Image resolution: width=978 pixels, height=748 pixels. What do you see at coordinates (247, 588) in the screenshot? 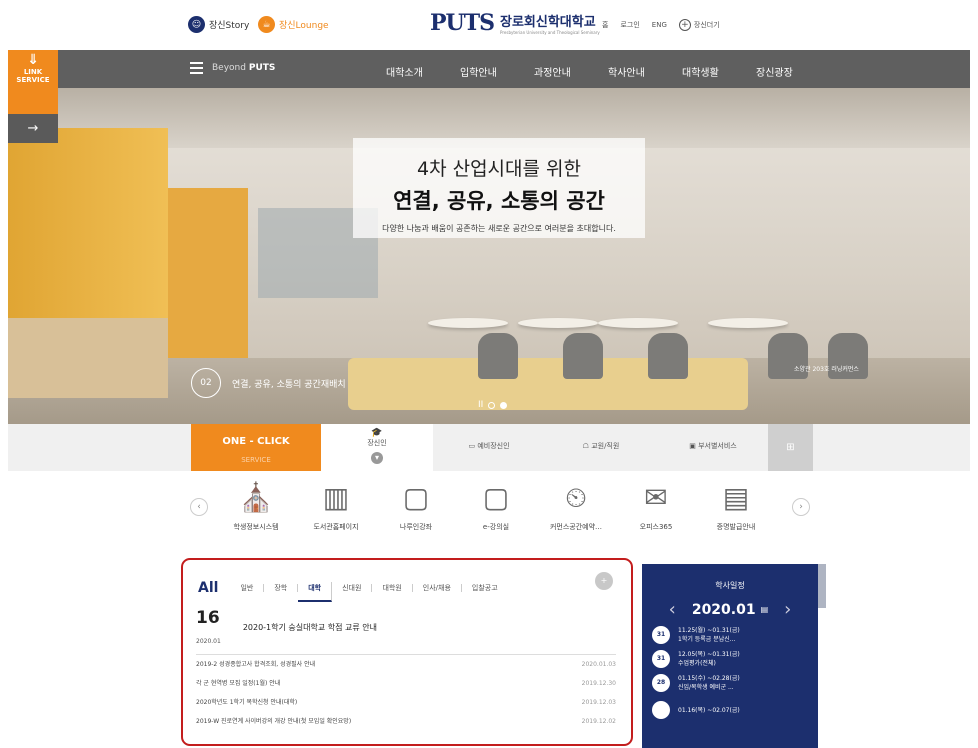
I see `tab-general: 일반` at bounding box center [247, 588].